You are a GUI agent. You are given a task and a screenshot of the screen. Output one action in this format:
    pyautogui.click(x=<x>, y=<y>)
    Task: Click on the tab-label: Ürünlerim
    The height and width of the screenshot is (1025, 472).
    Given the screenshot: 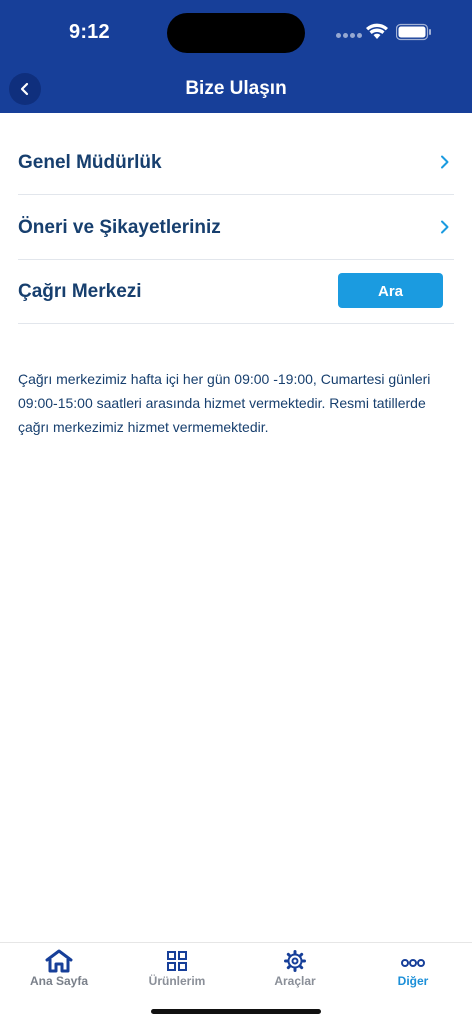 What is the action you would take?
    pyautogui.click(x=177, y=981)
    